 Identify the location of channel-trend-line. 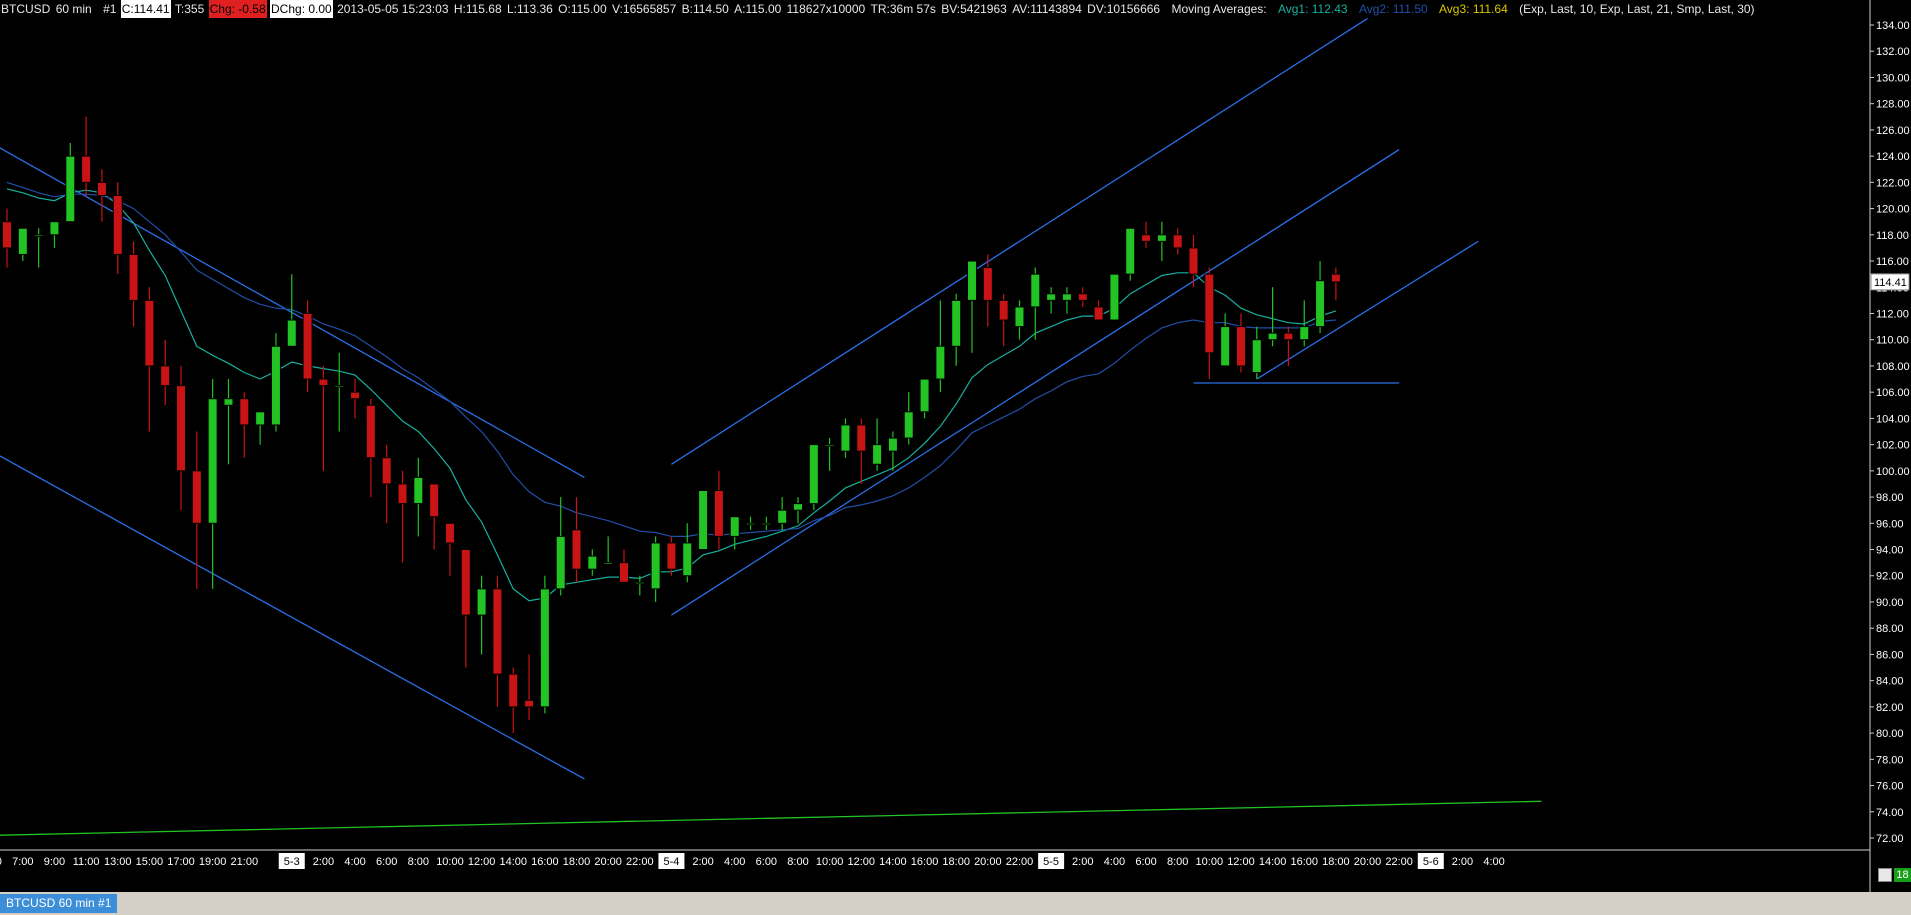
(1367, 310).